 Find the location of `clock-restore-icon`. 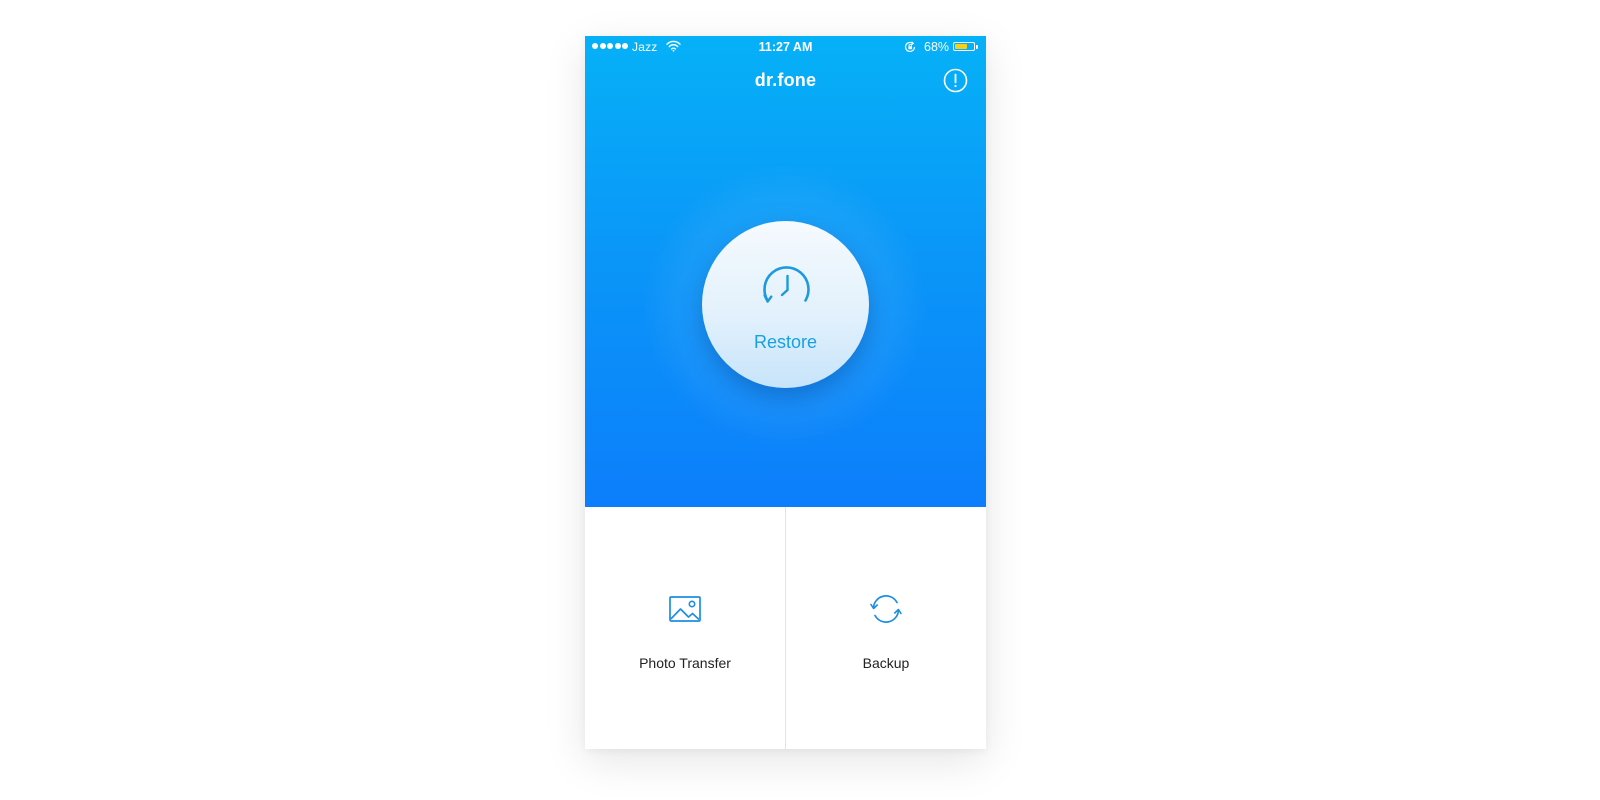

clock-restore-icon is located at coordinates (786, 284).